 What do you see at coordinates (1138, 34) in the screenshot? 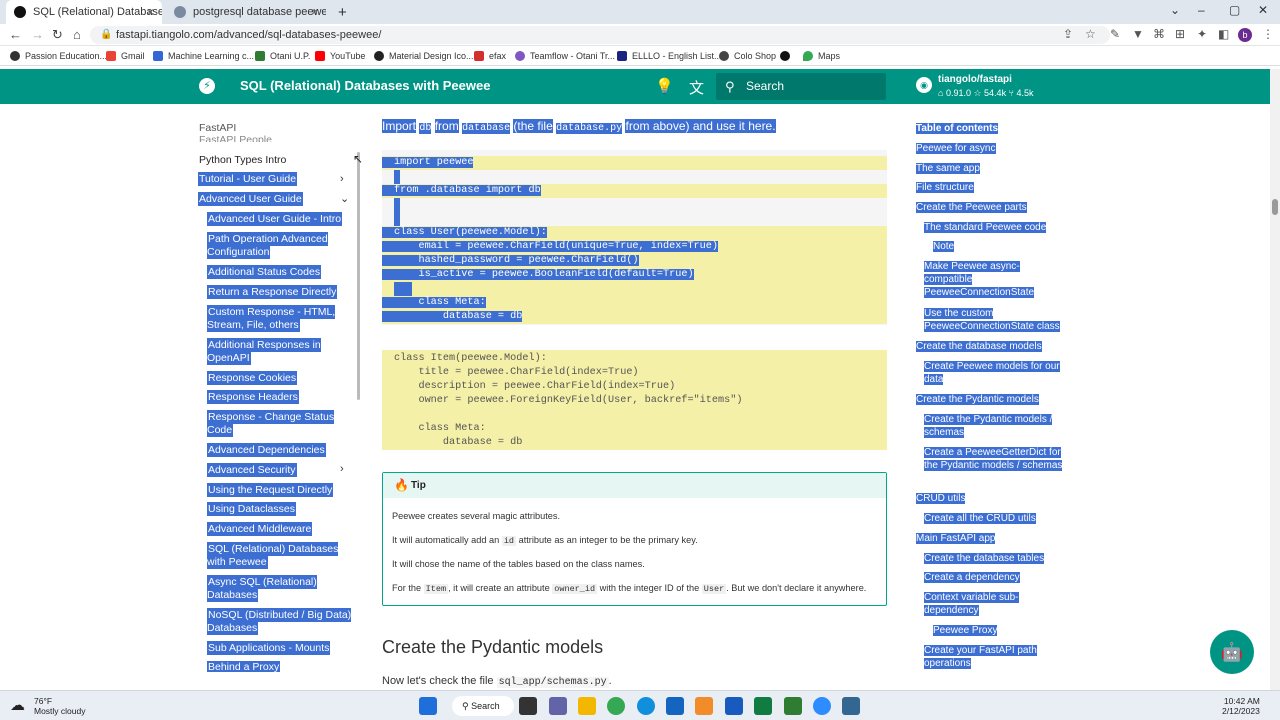
I see `filter-extension-icon: ▼` at bounding box center [1138, 34].